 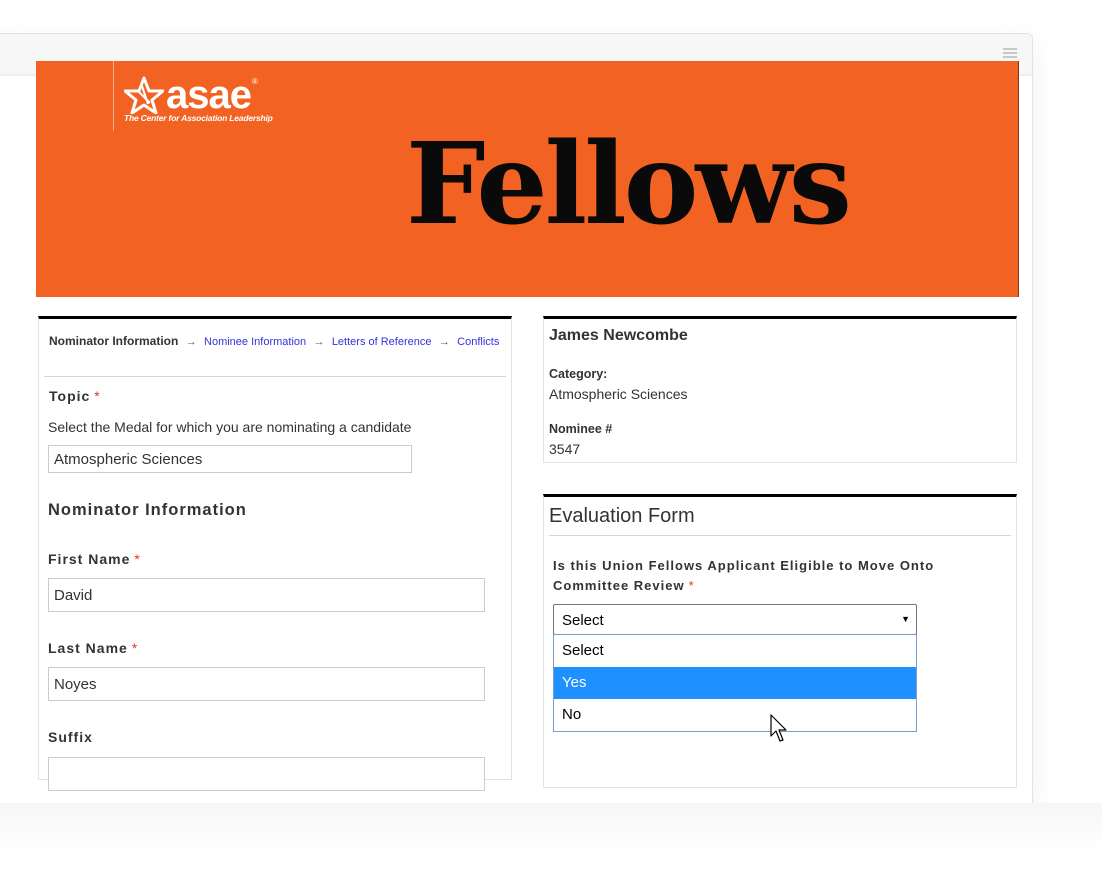 What do you see at coordinates (88, 648) in the screenshot?
I see `last-name-label-text: Last Name` at bounding box center [88, 648].